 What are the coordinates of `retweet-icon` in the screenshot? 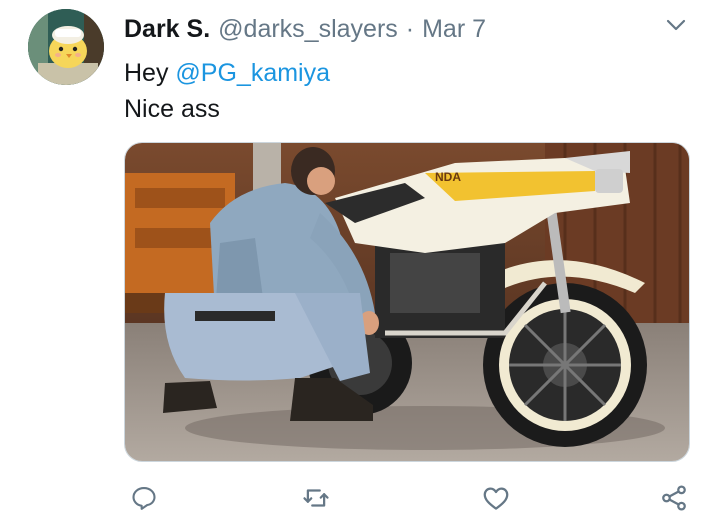 It's located at (316, 498).